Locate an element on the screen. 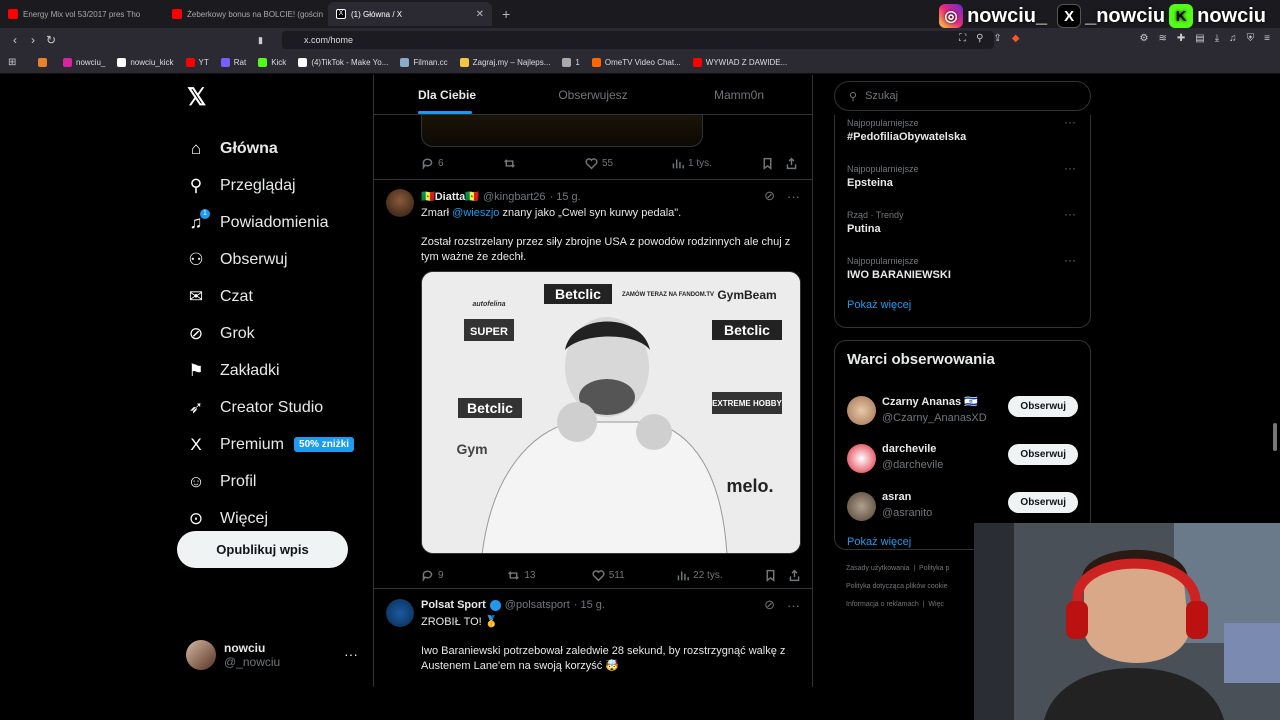  bookmark-item: Filman.cc is located at coordinates (424, 62).